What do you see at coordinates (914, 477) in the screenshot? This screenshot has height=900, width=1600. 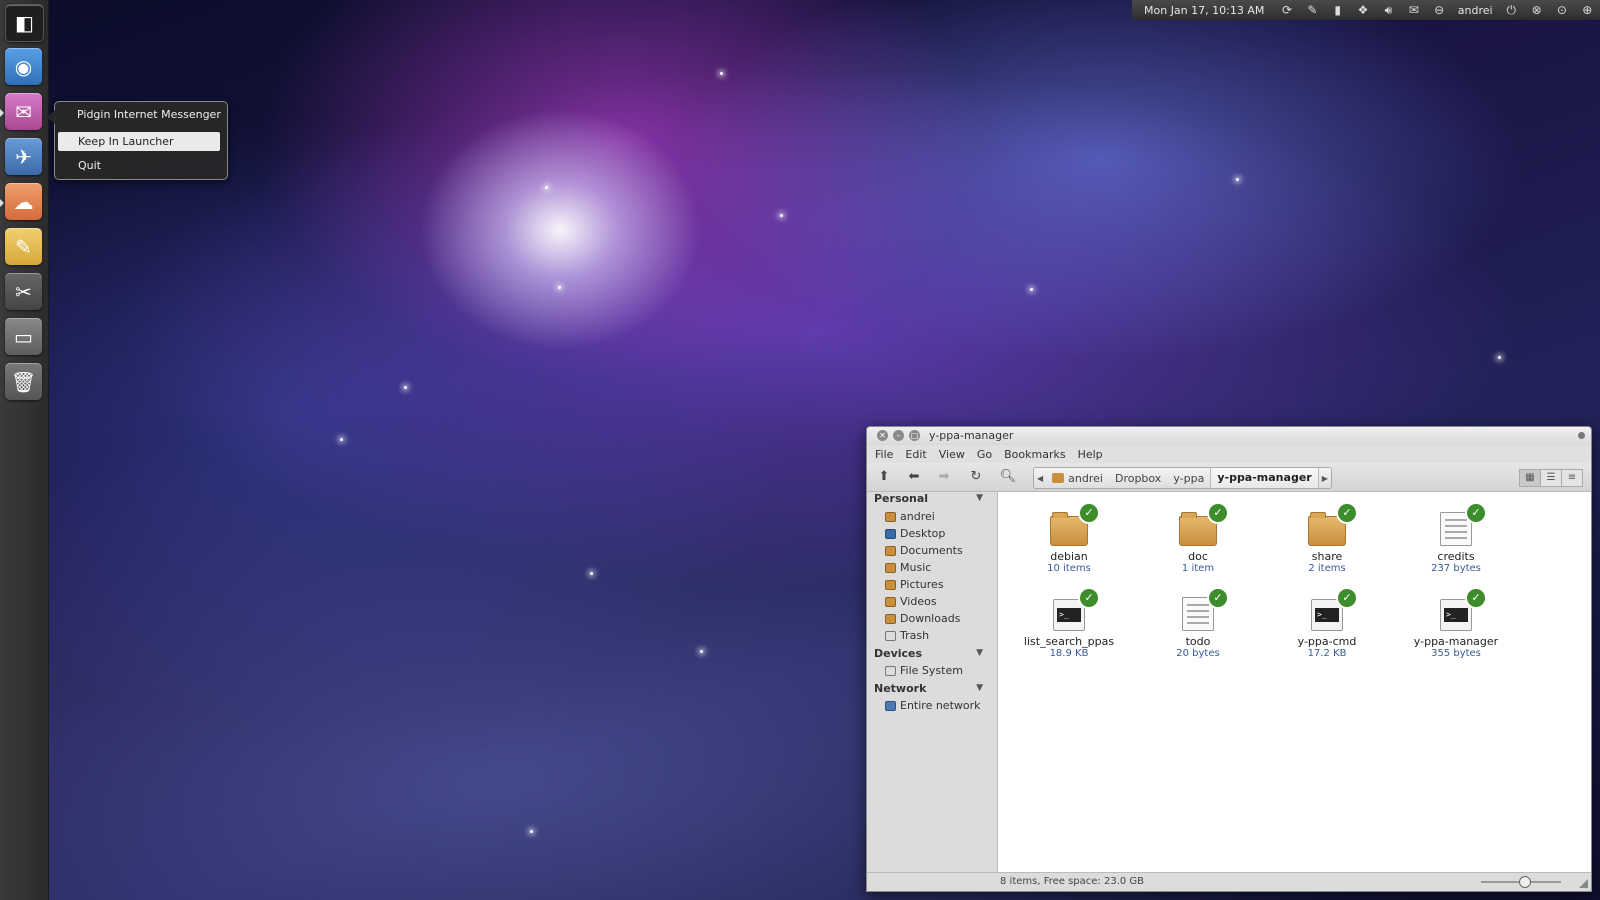 I see `back-icon: ⬅` at bounding box center [914, 477].